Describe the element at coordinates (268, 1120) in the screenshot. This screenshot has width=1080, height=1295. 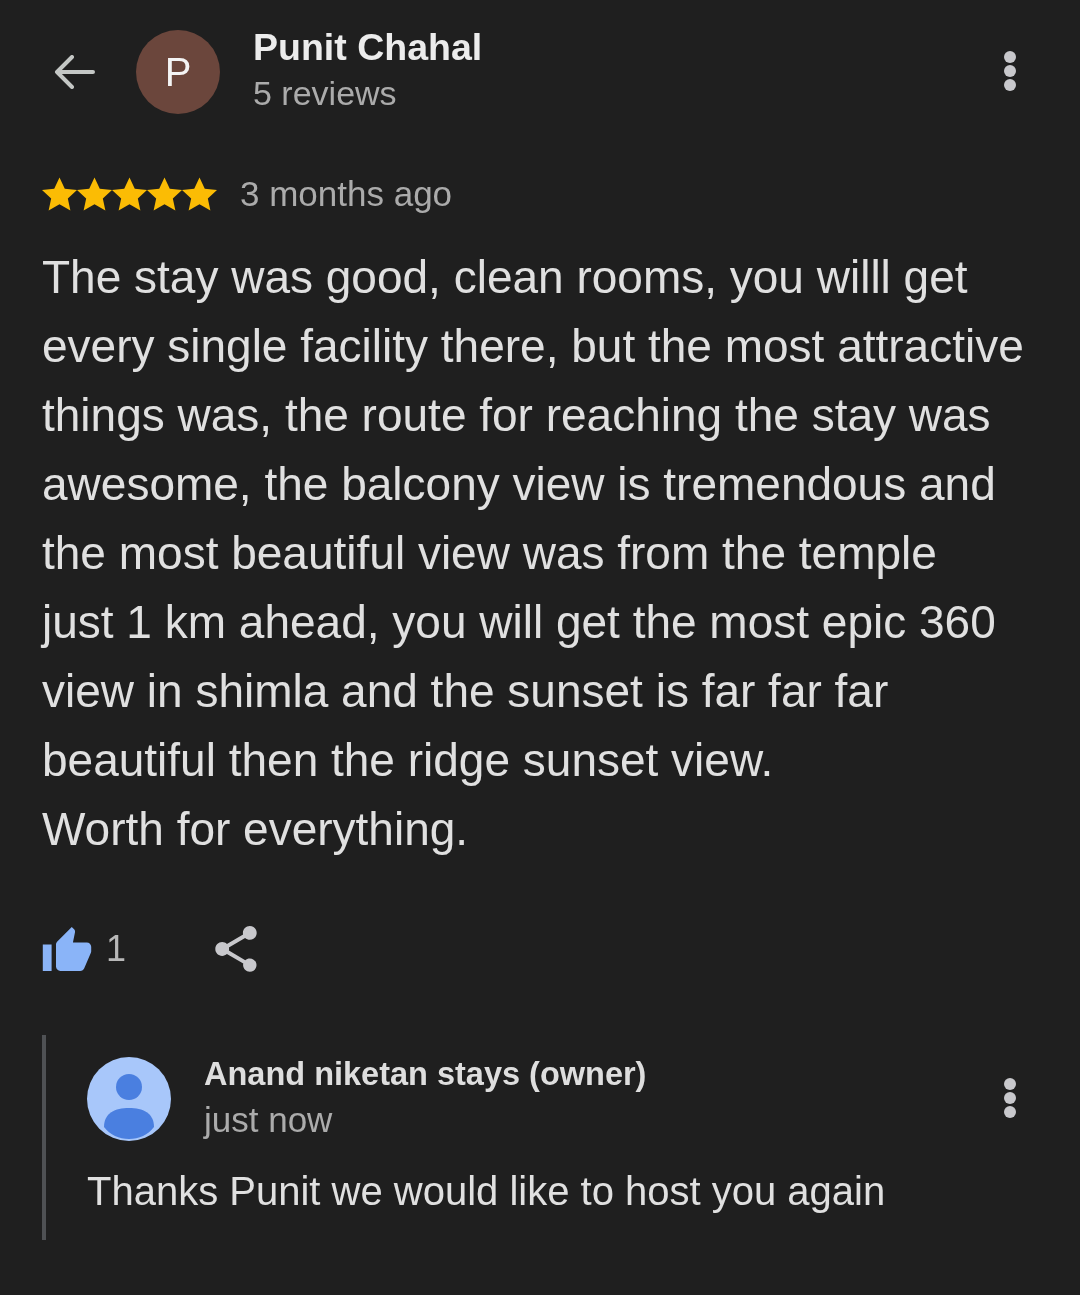
I see `reply-time: just now` at that location.